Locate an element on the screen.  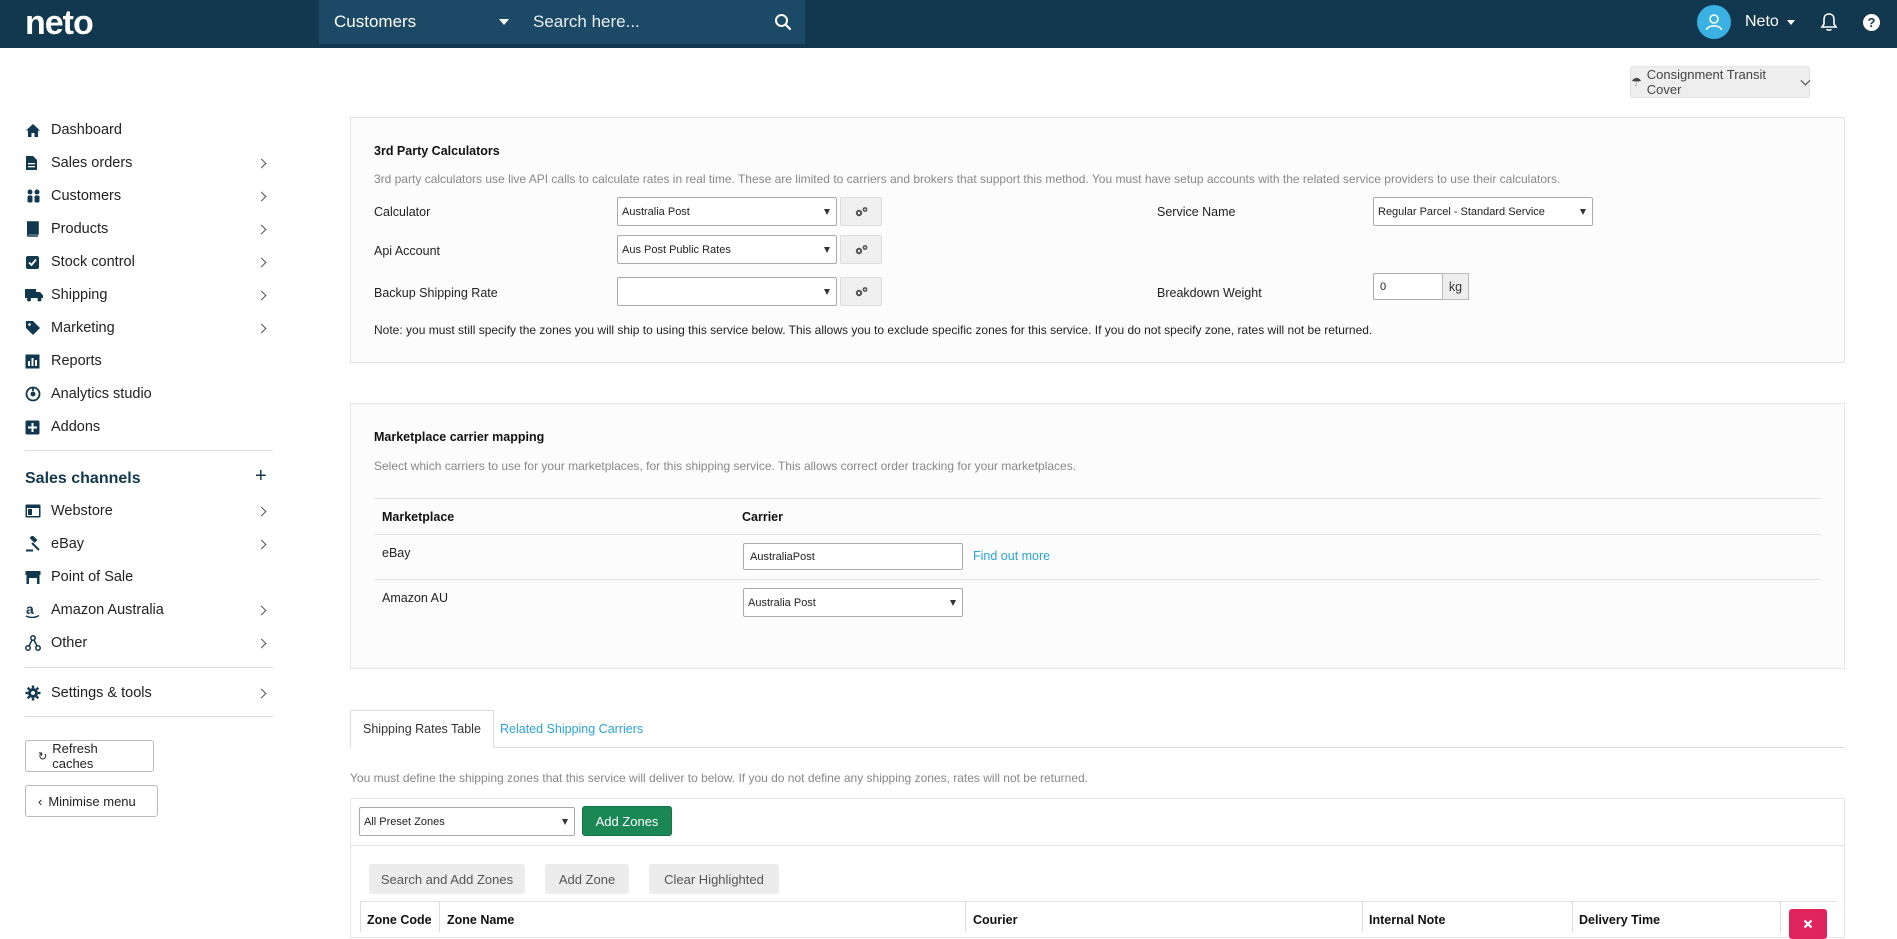
refresh-caches-button: ↻ Refresh caches is located at coordinates (89, 756).